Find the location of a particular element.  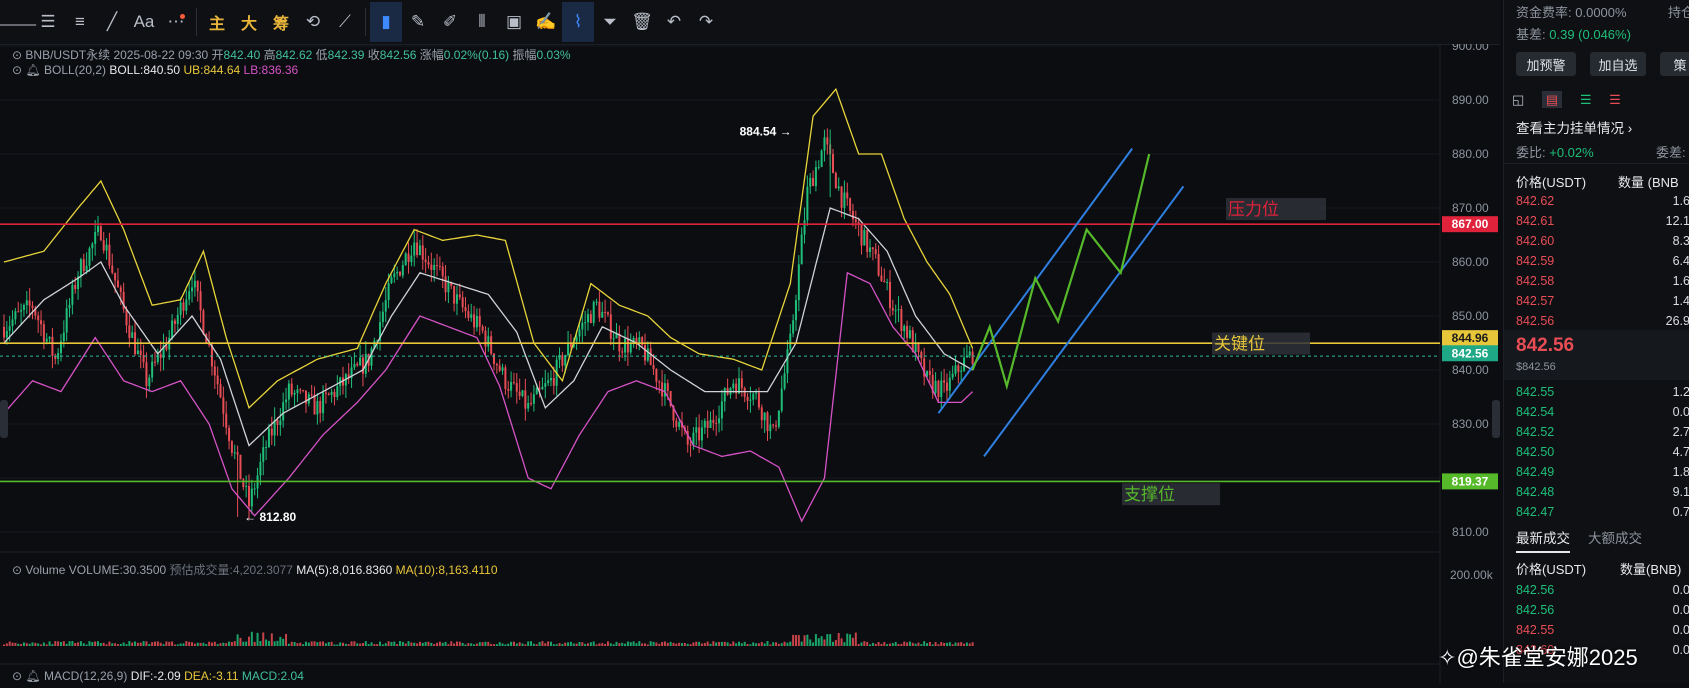

magnet-tool-button: ⌇ is located at coordinates (578, 22).